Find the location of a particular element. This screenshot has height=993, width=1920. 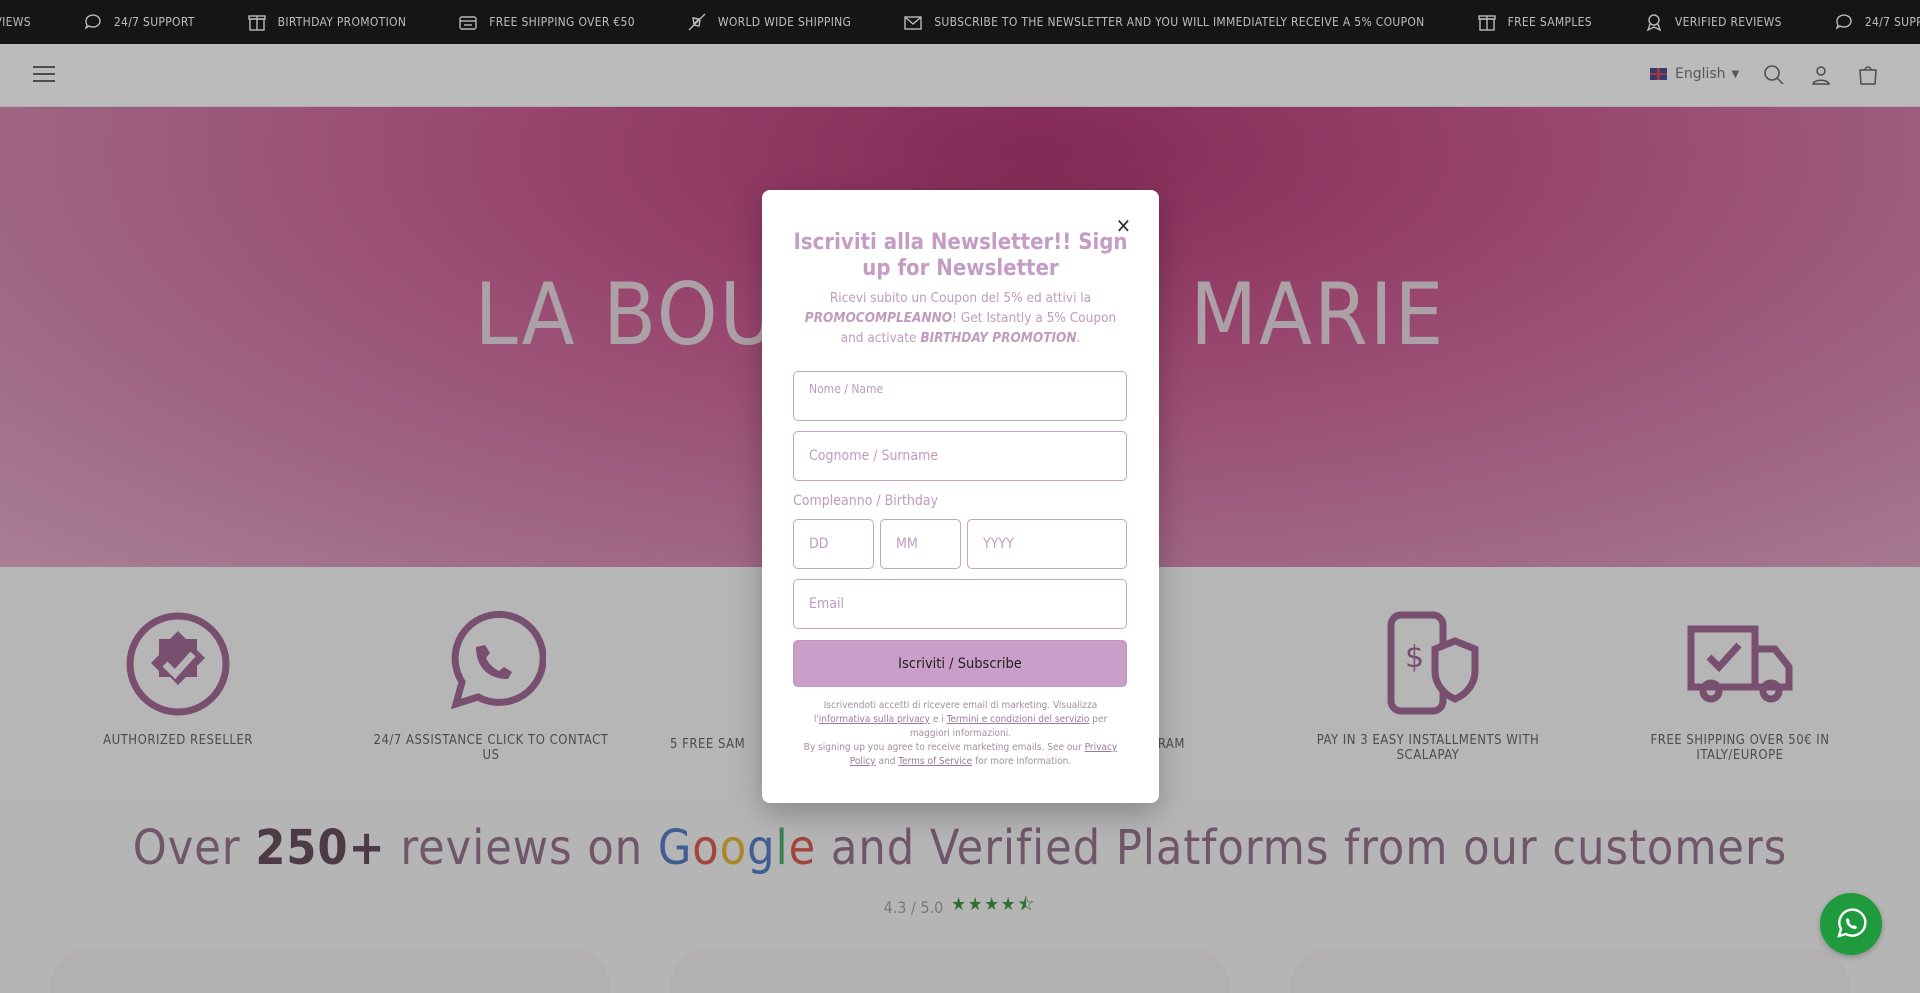

birthday-promo: BIRTHDAY PROMOTION is located at coordinates (998, 338).